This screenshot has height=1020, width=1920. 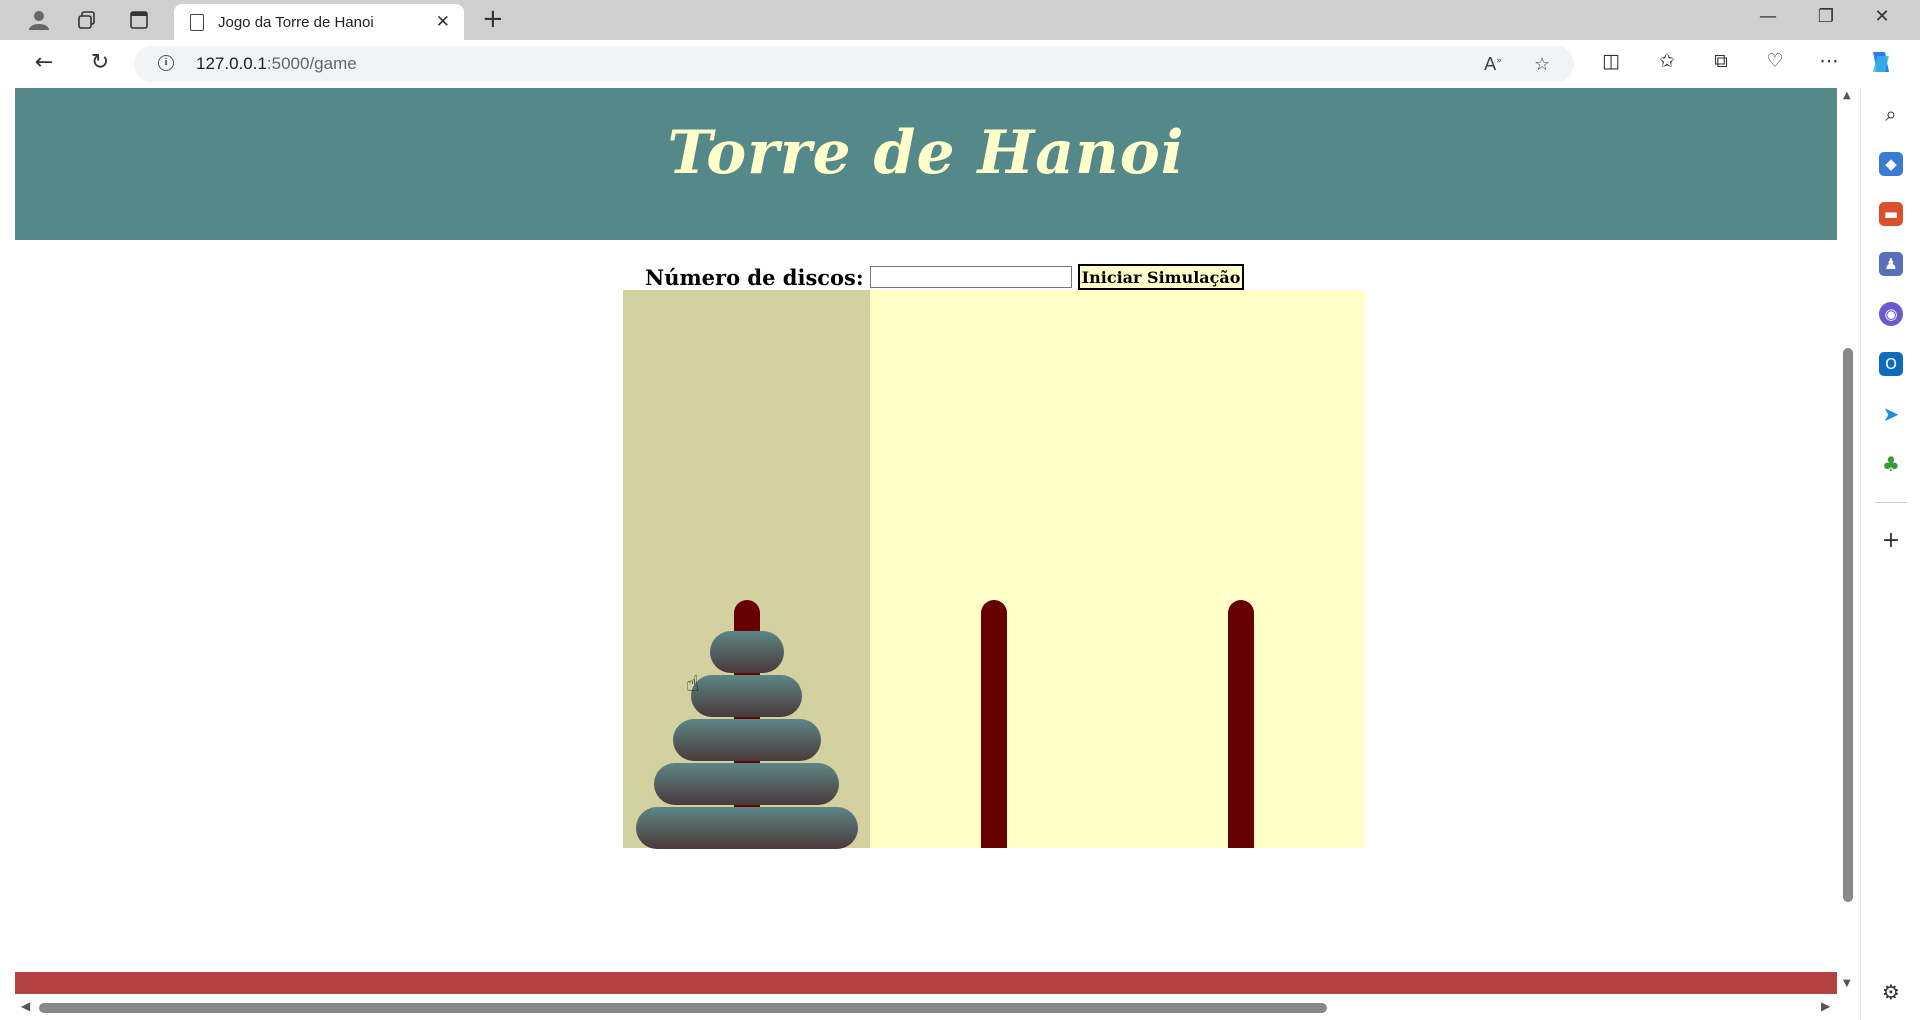 What do you see at coordinates (166, 63) in the screenshot?
I see `info-icon: i` at bounding box center [166, 63].